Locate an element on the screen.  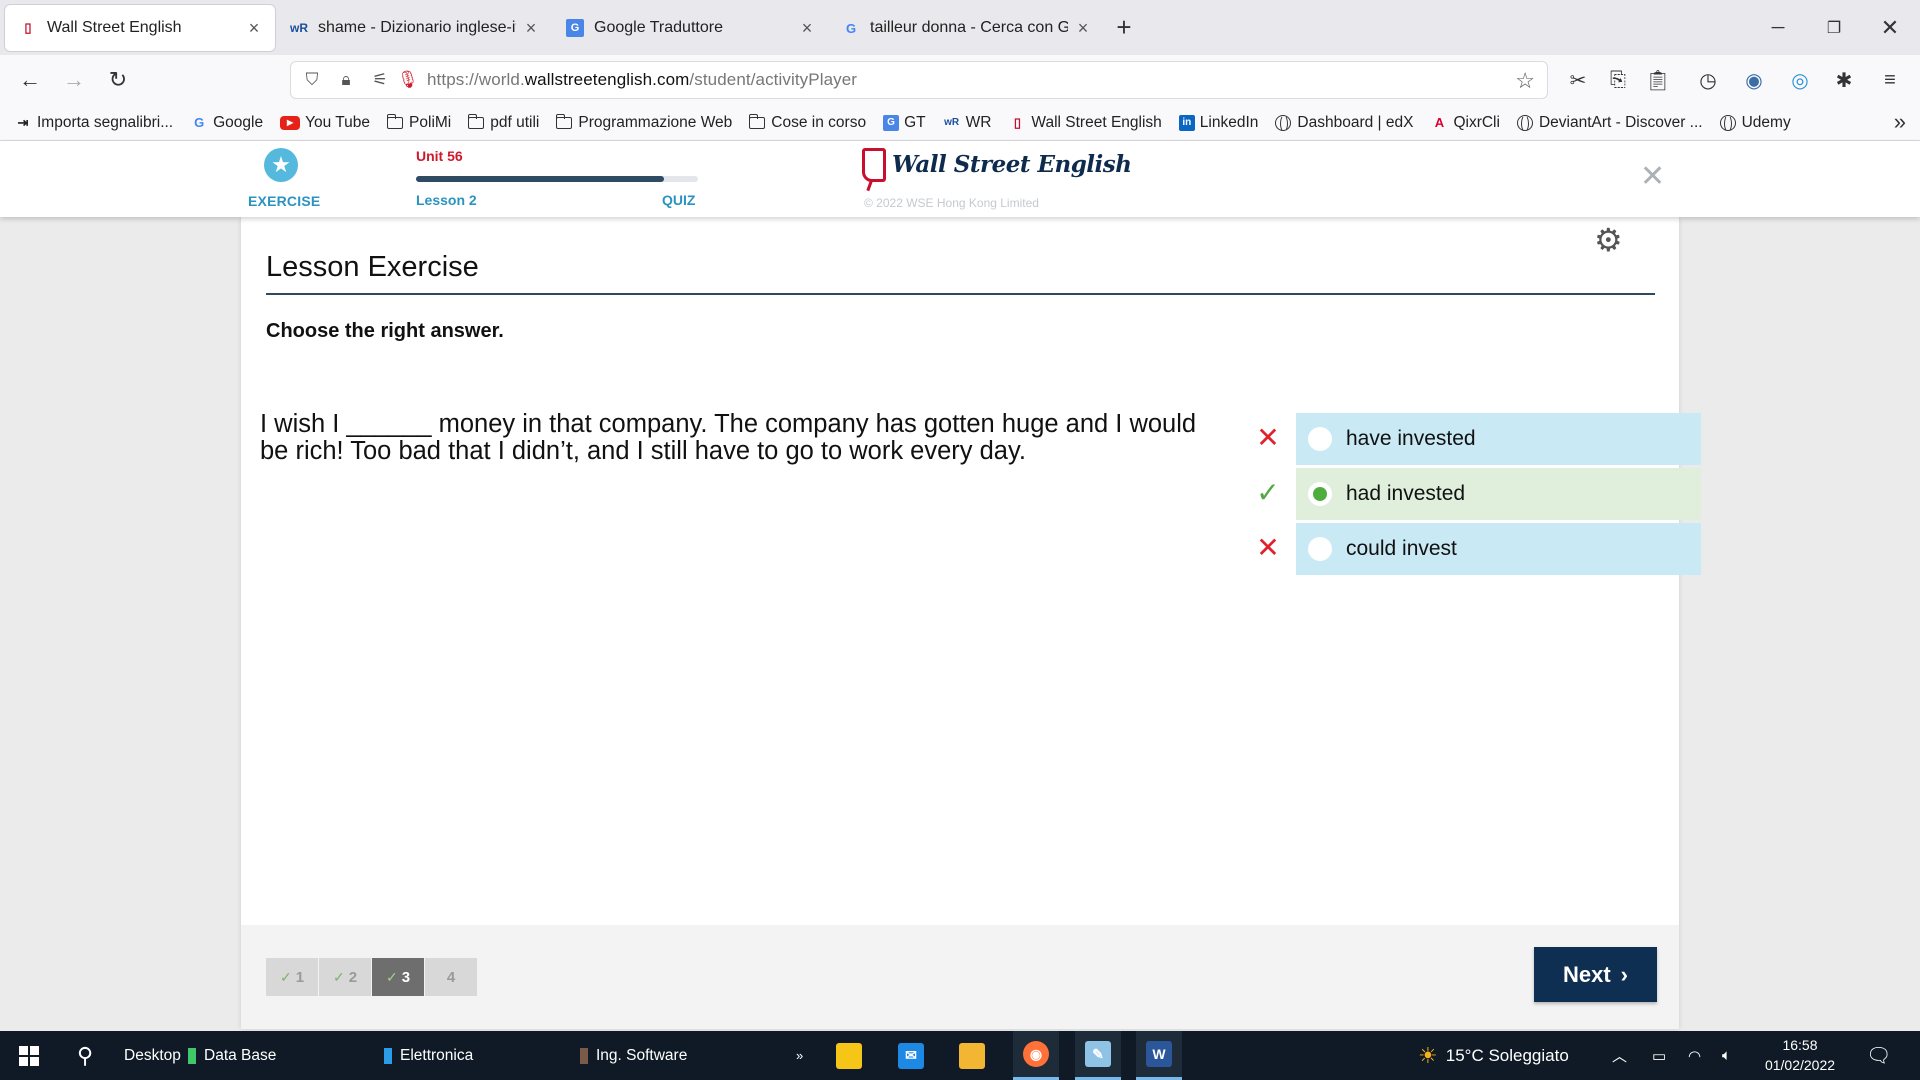
copy-icon: ⎘ is located at coordinates (1618, 80).